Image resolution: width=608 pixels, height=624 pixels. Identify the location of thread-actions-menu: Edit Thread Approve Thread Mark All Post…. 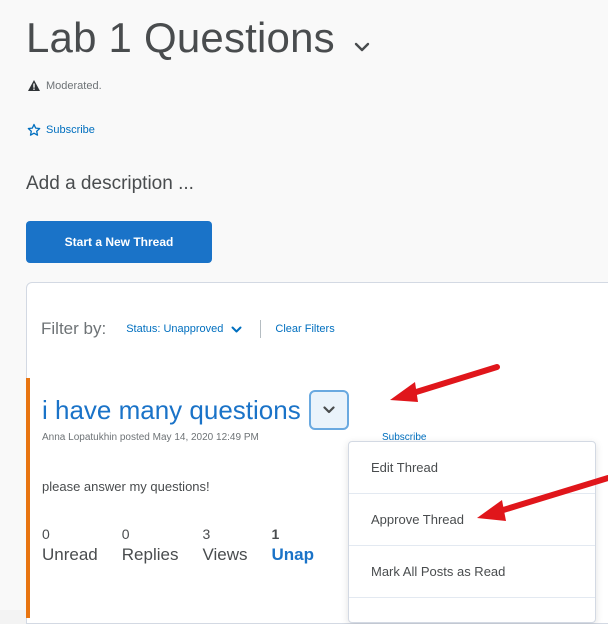
(472, 532).